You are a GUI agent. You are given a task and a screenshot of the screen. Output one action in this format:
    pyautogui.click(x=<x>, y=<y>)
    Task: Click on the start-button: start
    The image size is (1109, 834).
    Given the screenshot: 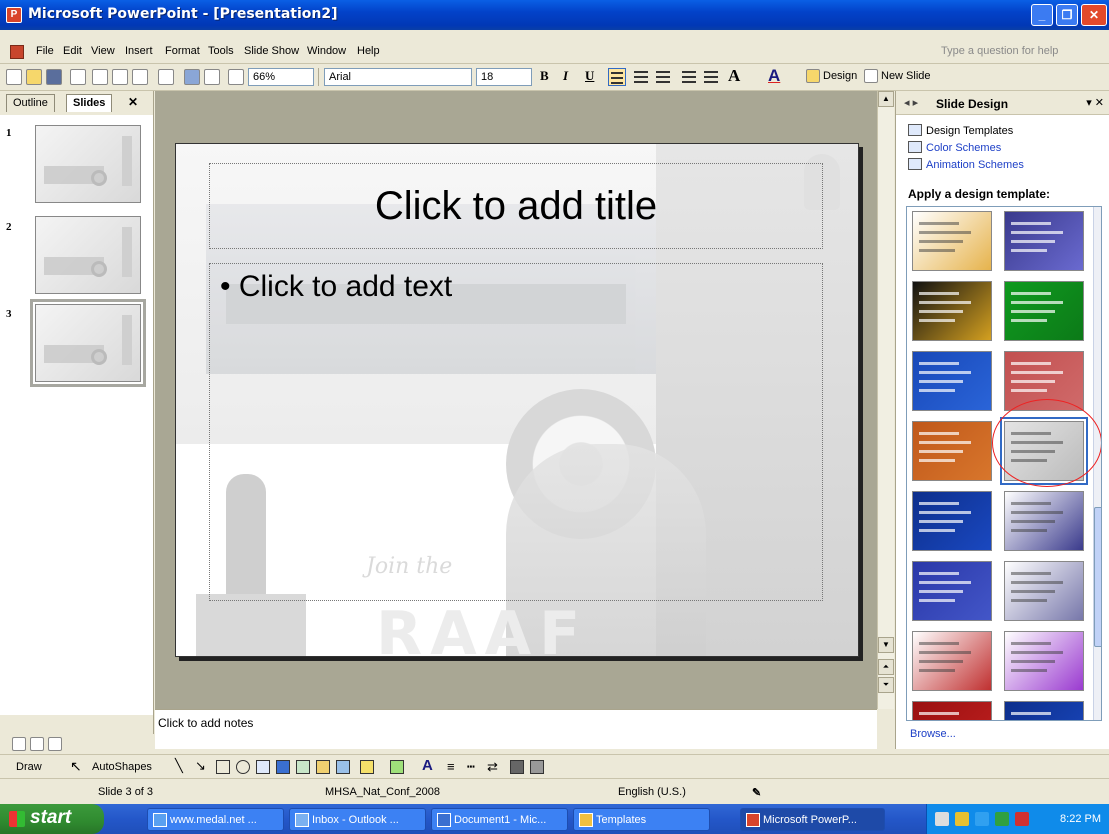 What is the action you would take?
    pyautogui.click(x=52, y=819)
    